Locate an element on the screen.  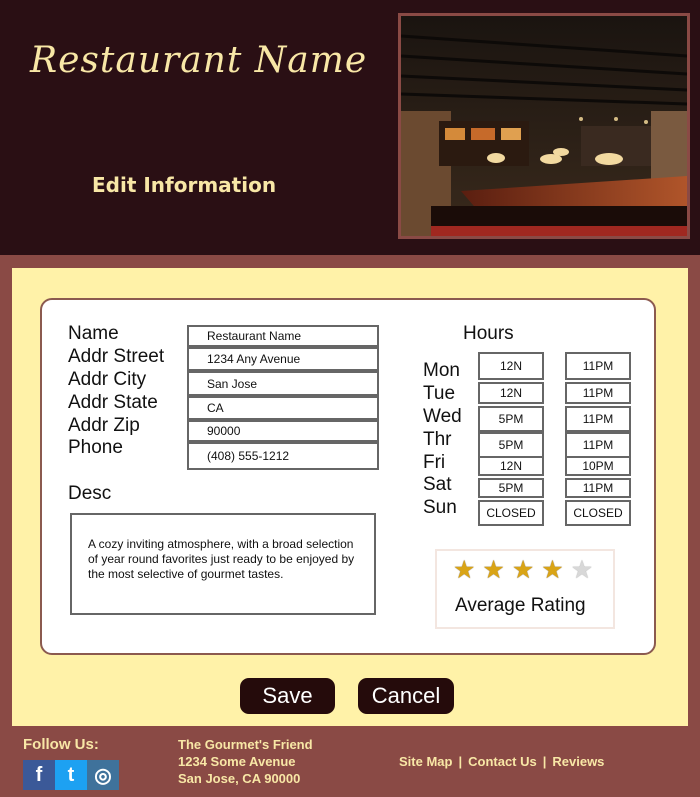
day-label: Wed is located at coordinates (442, 416).